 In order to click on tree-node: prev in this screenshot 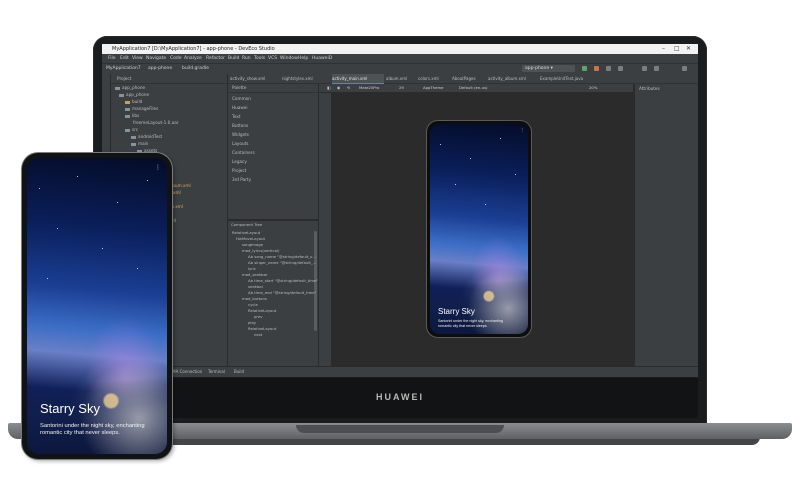, I will do `click(258, 316)`.